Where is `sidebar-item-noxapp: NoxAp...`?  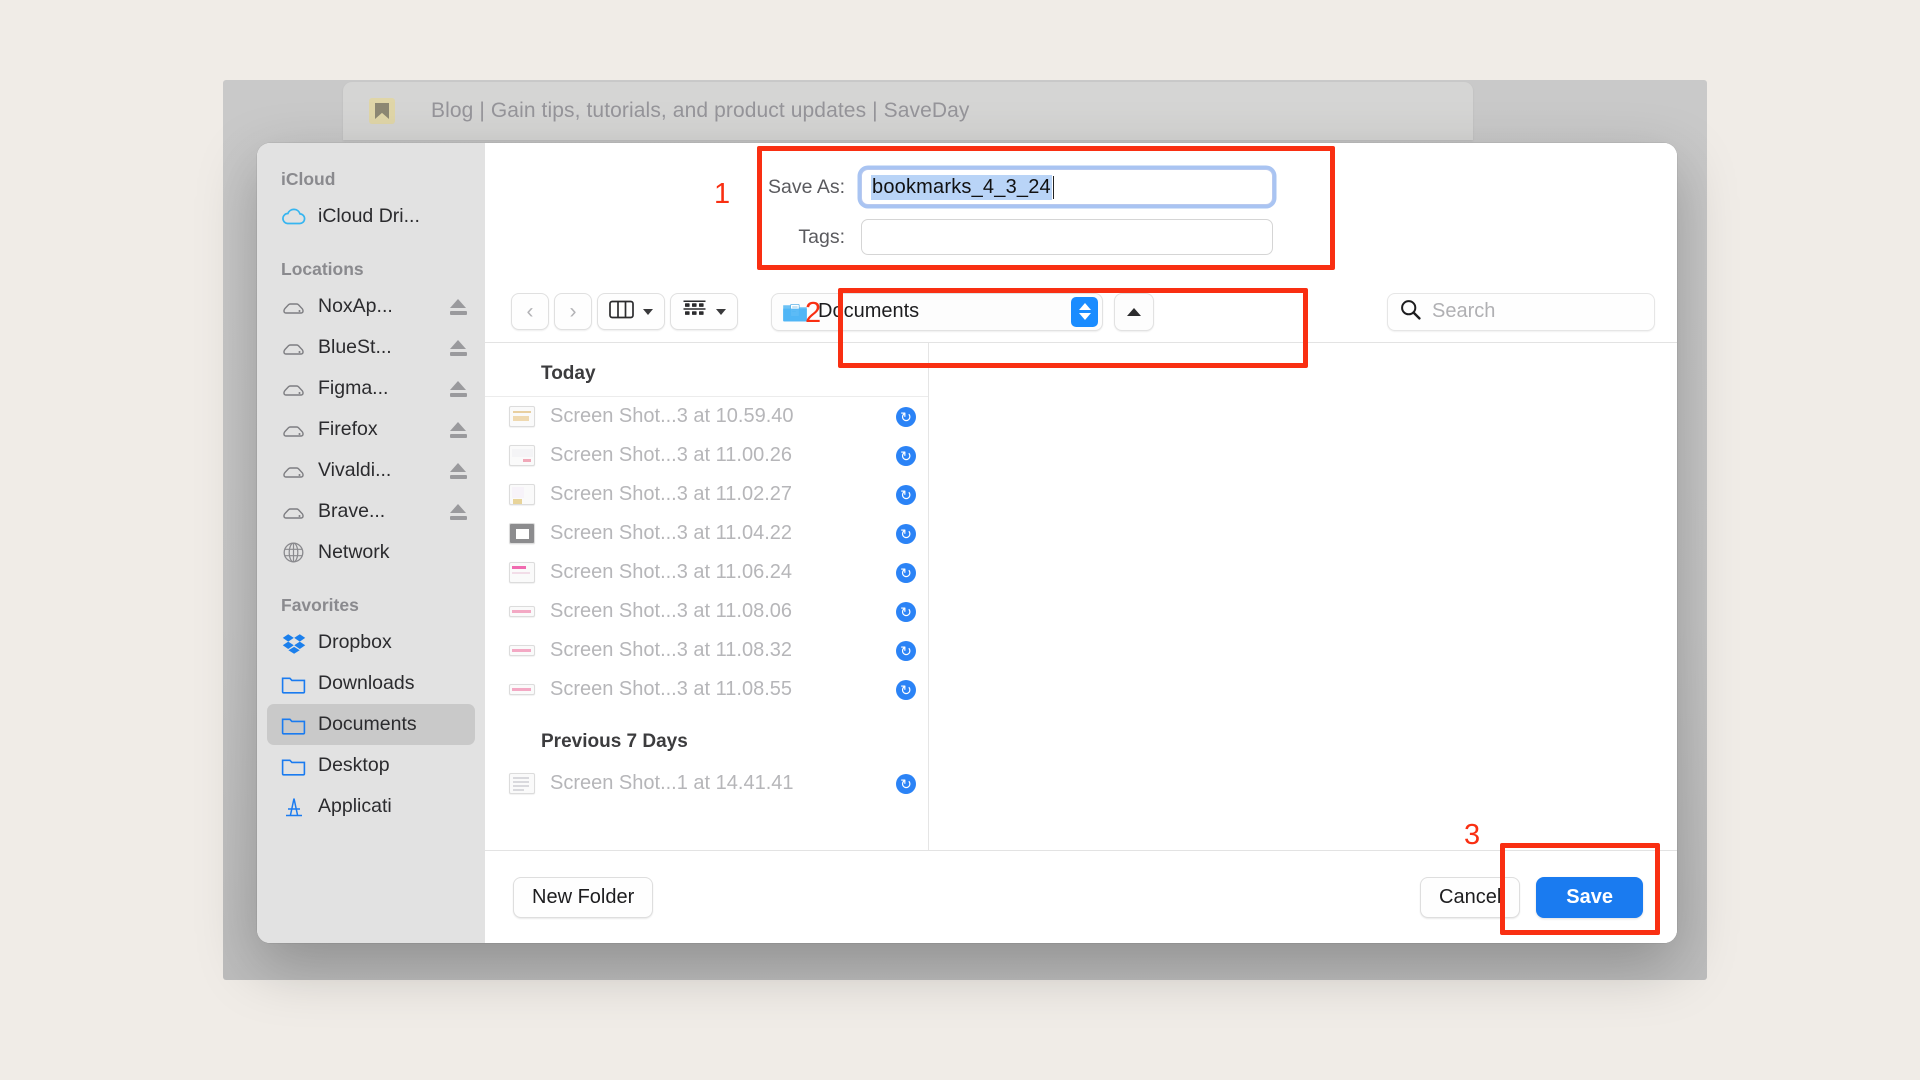 sidebar-item-noxapp: NoxAp... is located at coordinates (371, 306).